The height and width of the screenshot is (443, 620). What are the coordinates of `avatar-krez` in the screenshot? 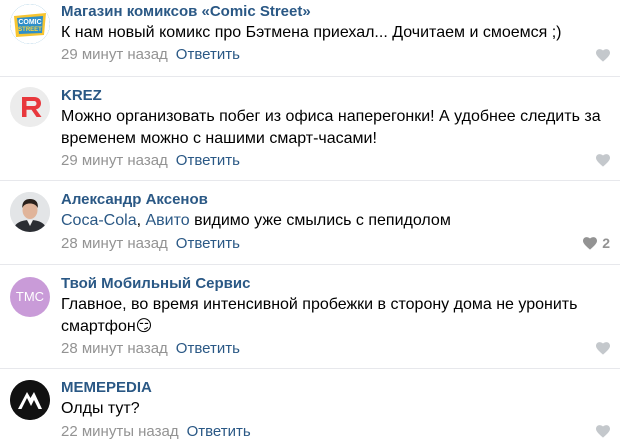 It's located at (30, 107).